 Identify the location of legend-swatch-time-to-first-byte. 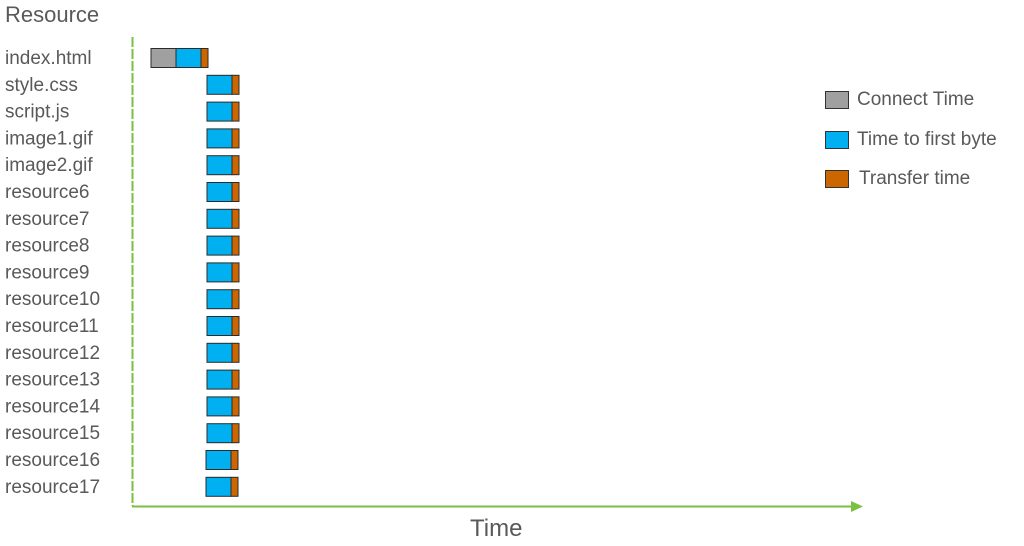
(837, 140).